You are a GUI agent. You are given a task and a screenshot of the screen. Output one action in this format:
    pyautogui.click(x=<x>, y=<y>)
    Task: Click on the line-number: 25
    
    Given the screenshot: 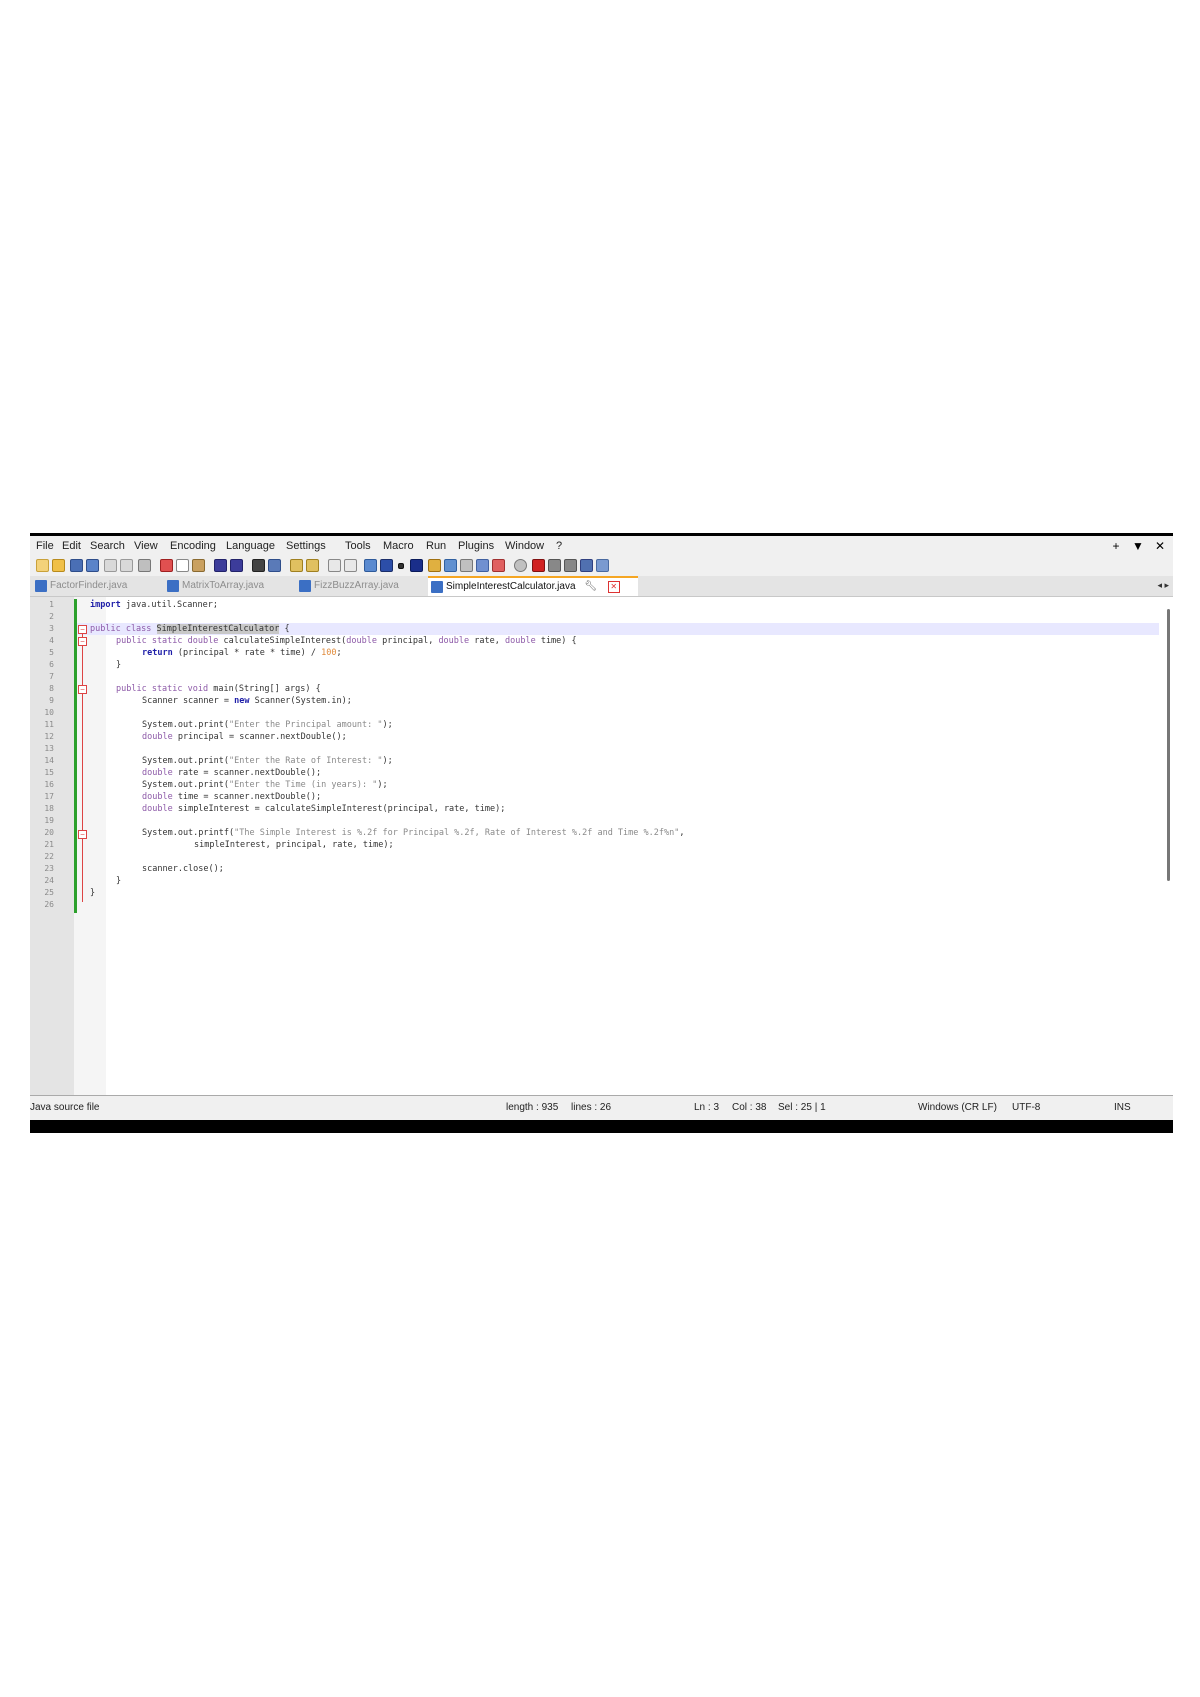 What is the action you would take?
    pyautogui.click(x=49, y=892)
    